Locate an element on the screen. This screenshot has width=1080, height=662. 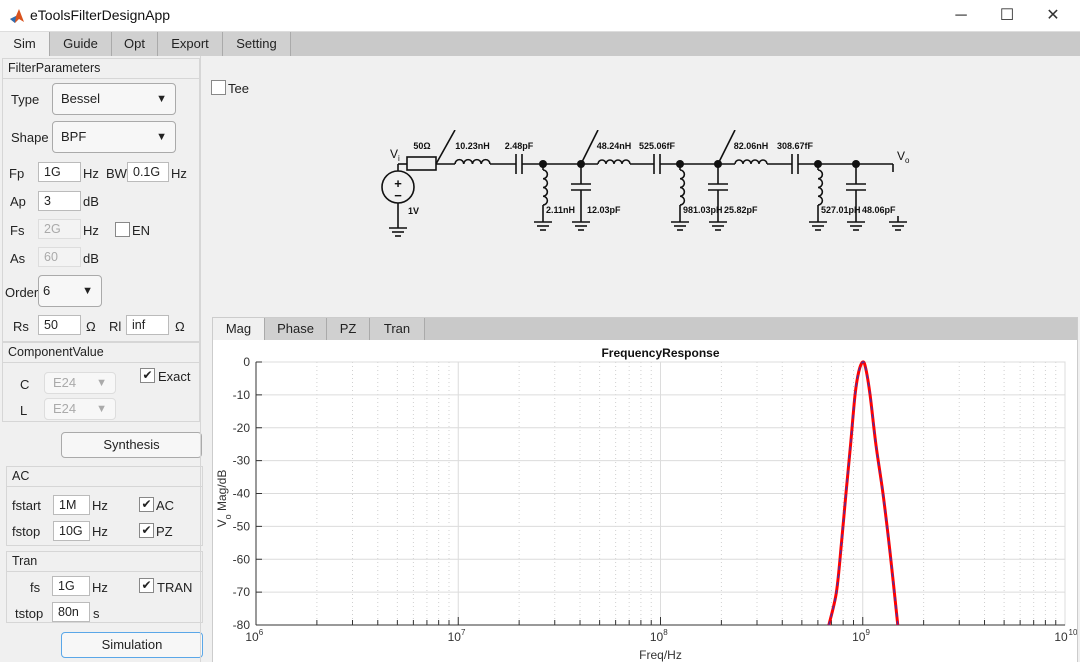
fp-label: Fp is located at coordinates (17, 173).